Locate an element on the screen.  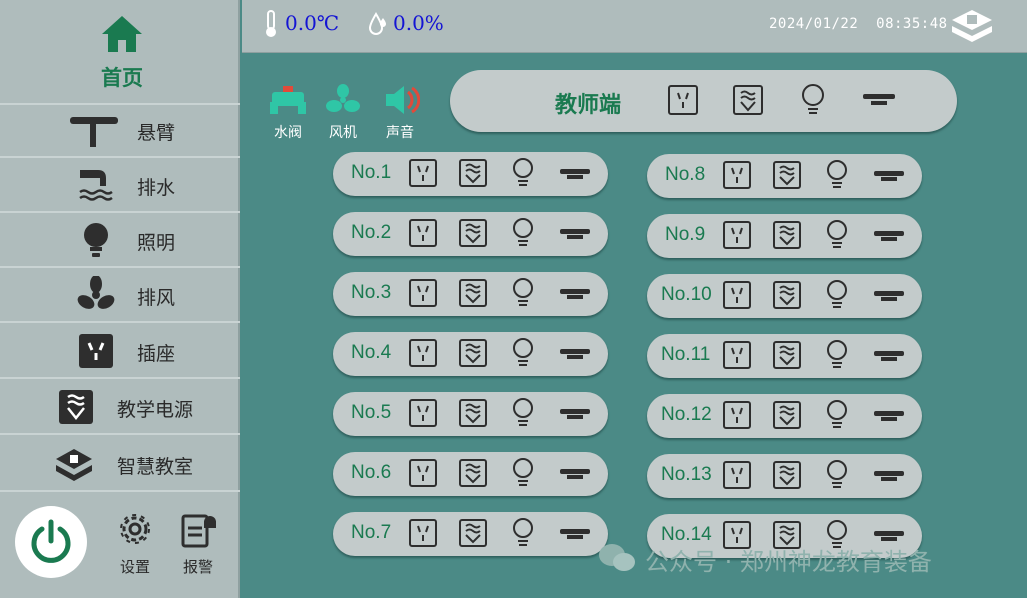
valve-control: 水阀 is located at coordinates (288, 113).